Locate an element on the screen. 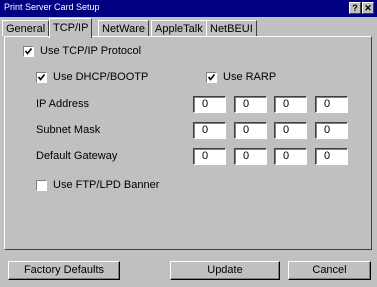  use-tcpip-checkbox is located at coordinates (28, 51).